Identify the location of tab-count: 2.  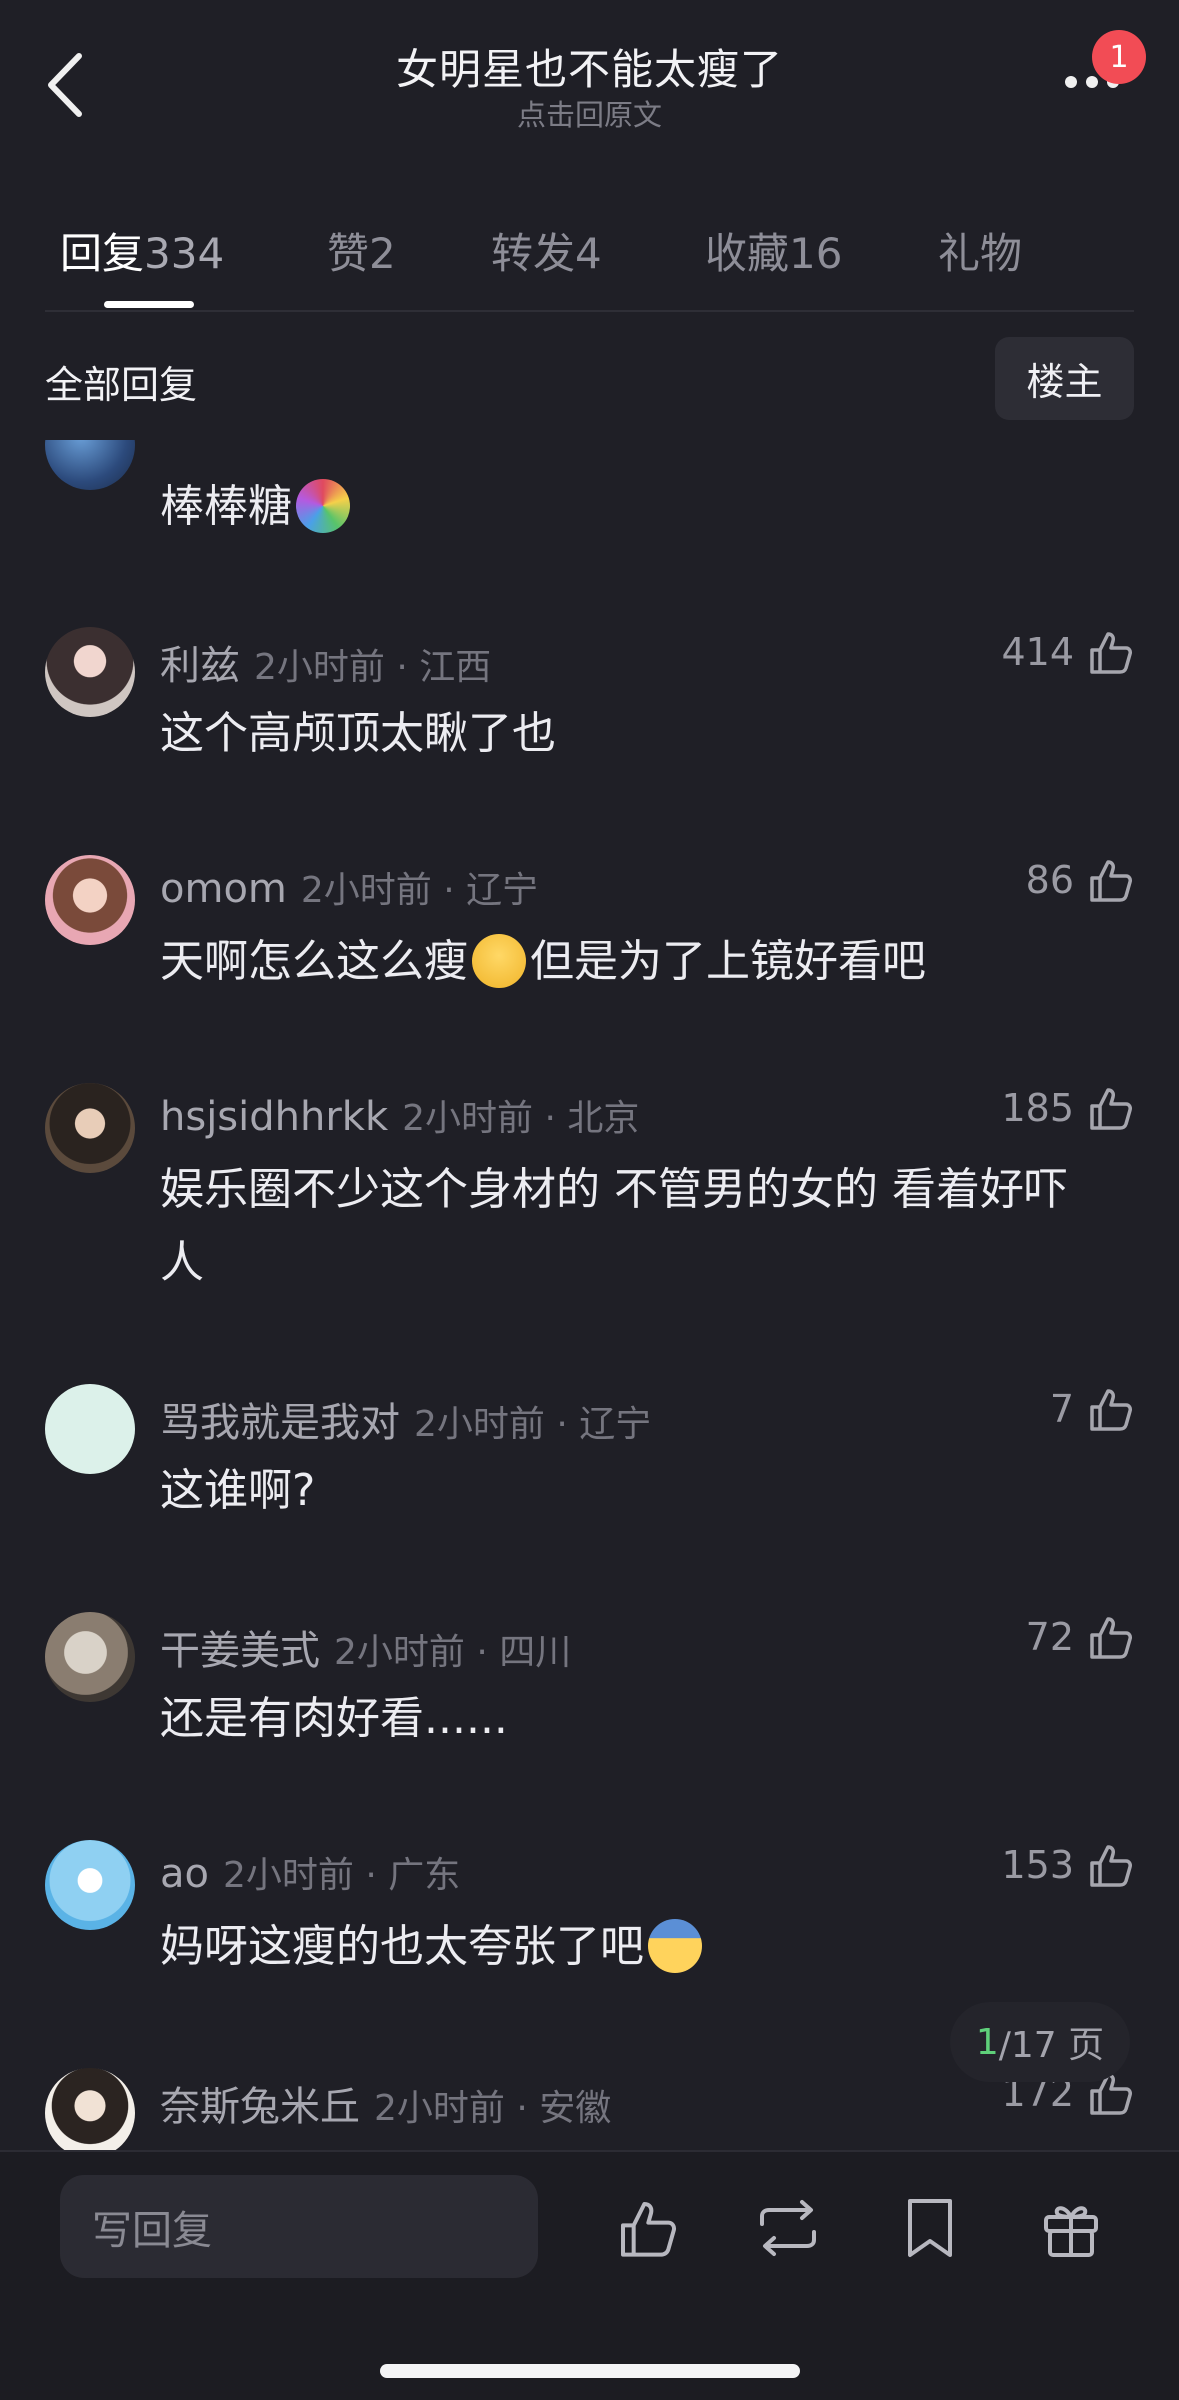
(382, 253).